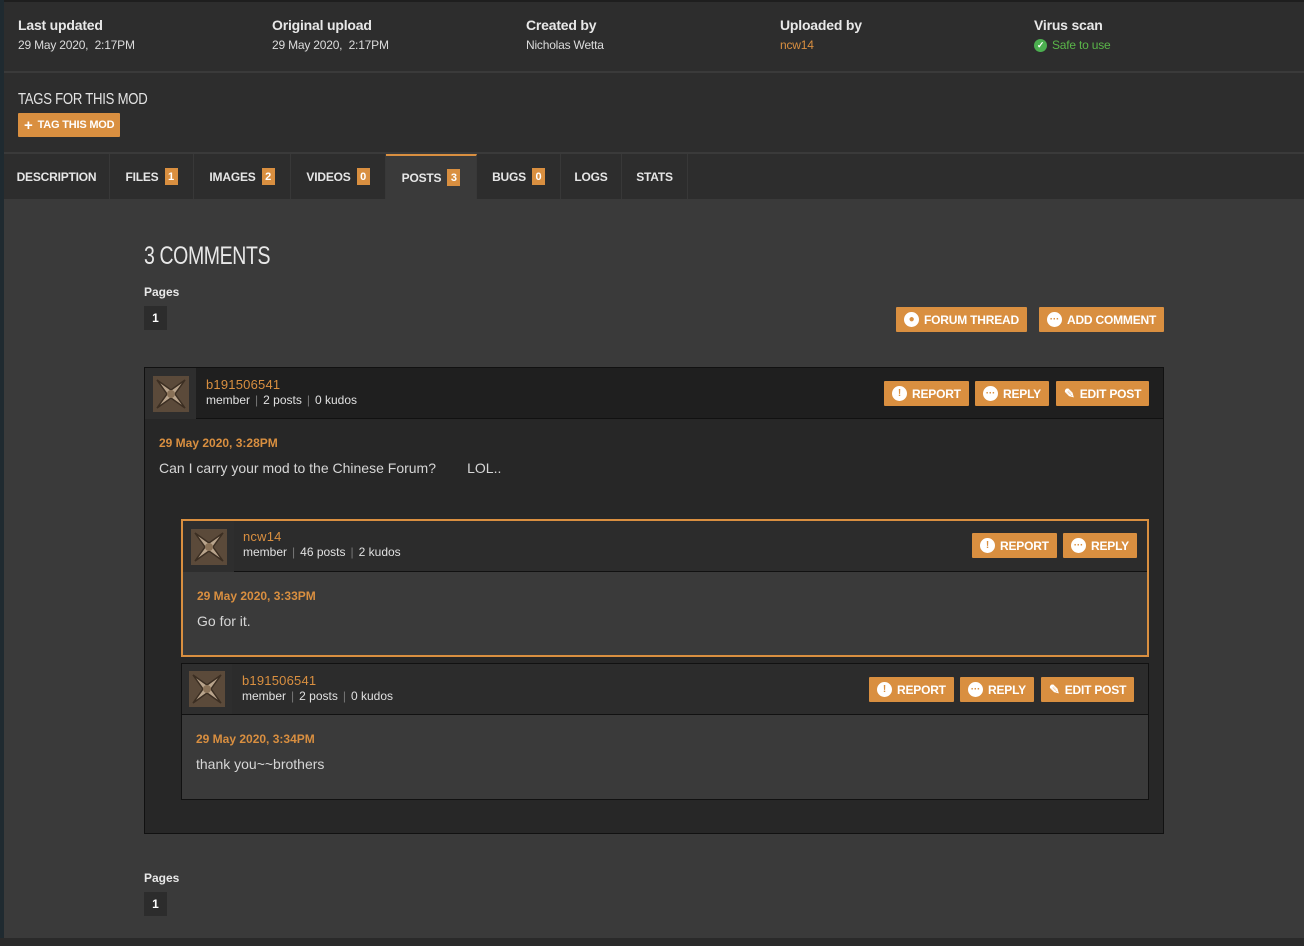 The height and width of the screenshot is (946, 1304). I want to click on comment-author: ncw14, so click(262, 536).